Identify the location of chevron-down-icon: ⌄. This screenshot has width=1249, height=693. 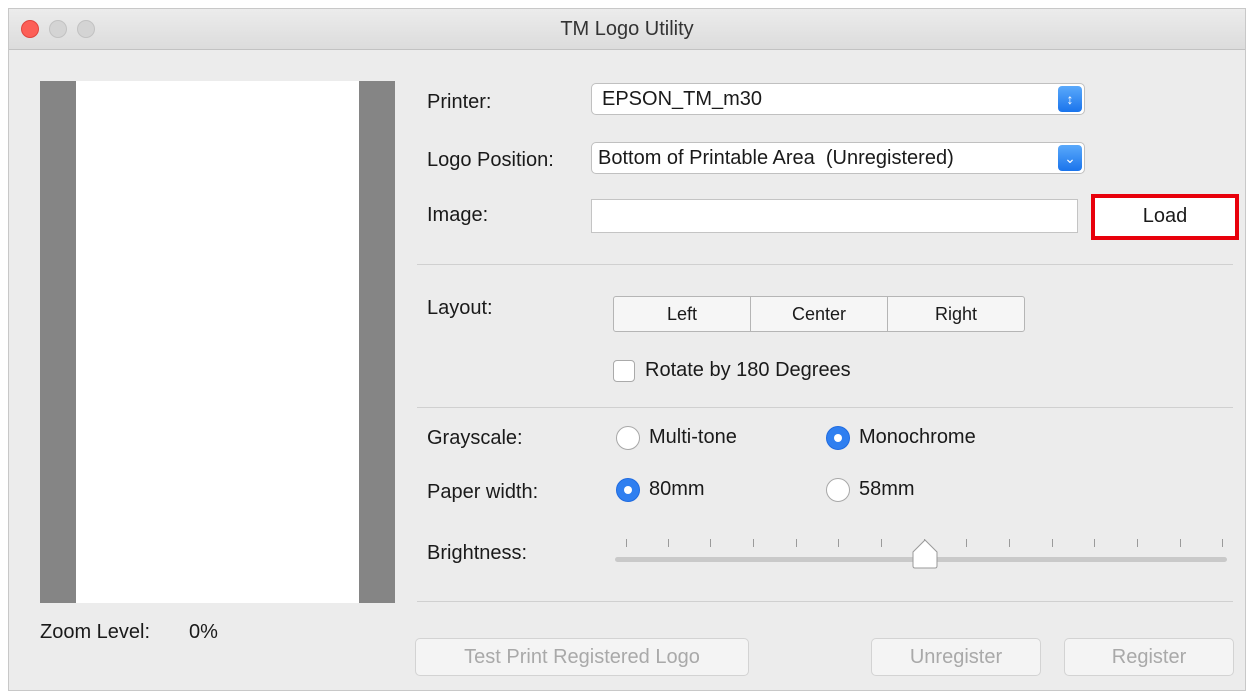
(1070, 158).